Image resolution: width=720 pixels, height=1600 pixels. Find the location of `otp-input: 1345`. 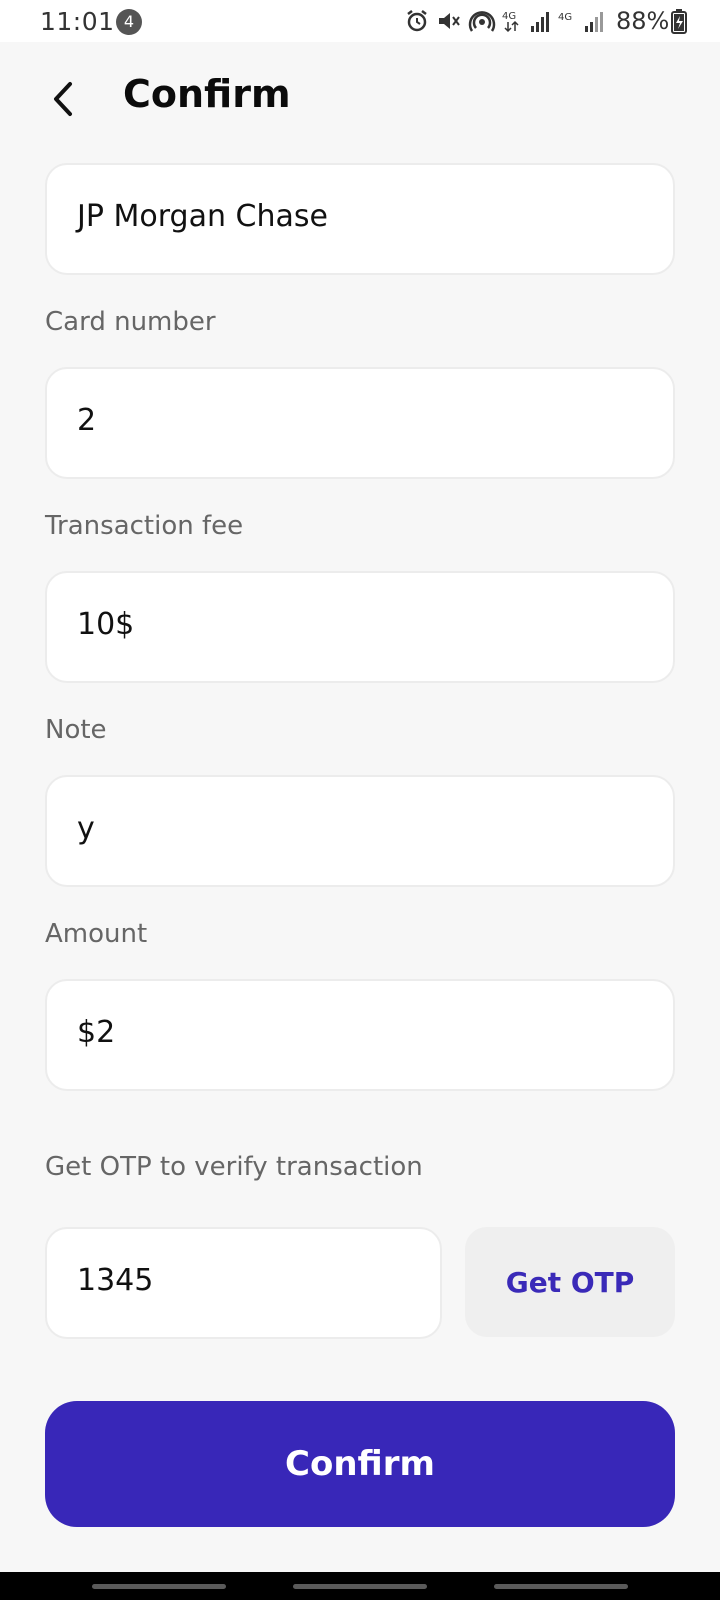

otp-input: 1345 is located at coordinates (243, 1283).